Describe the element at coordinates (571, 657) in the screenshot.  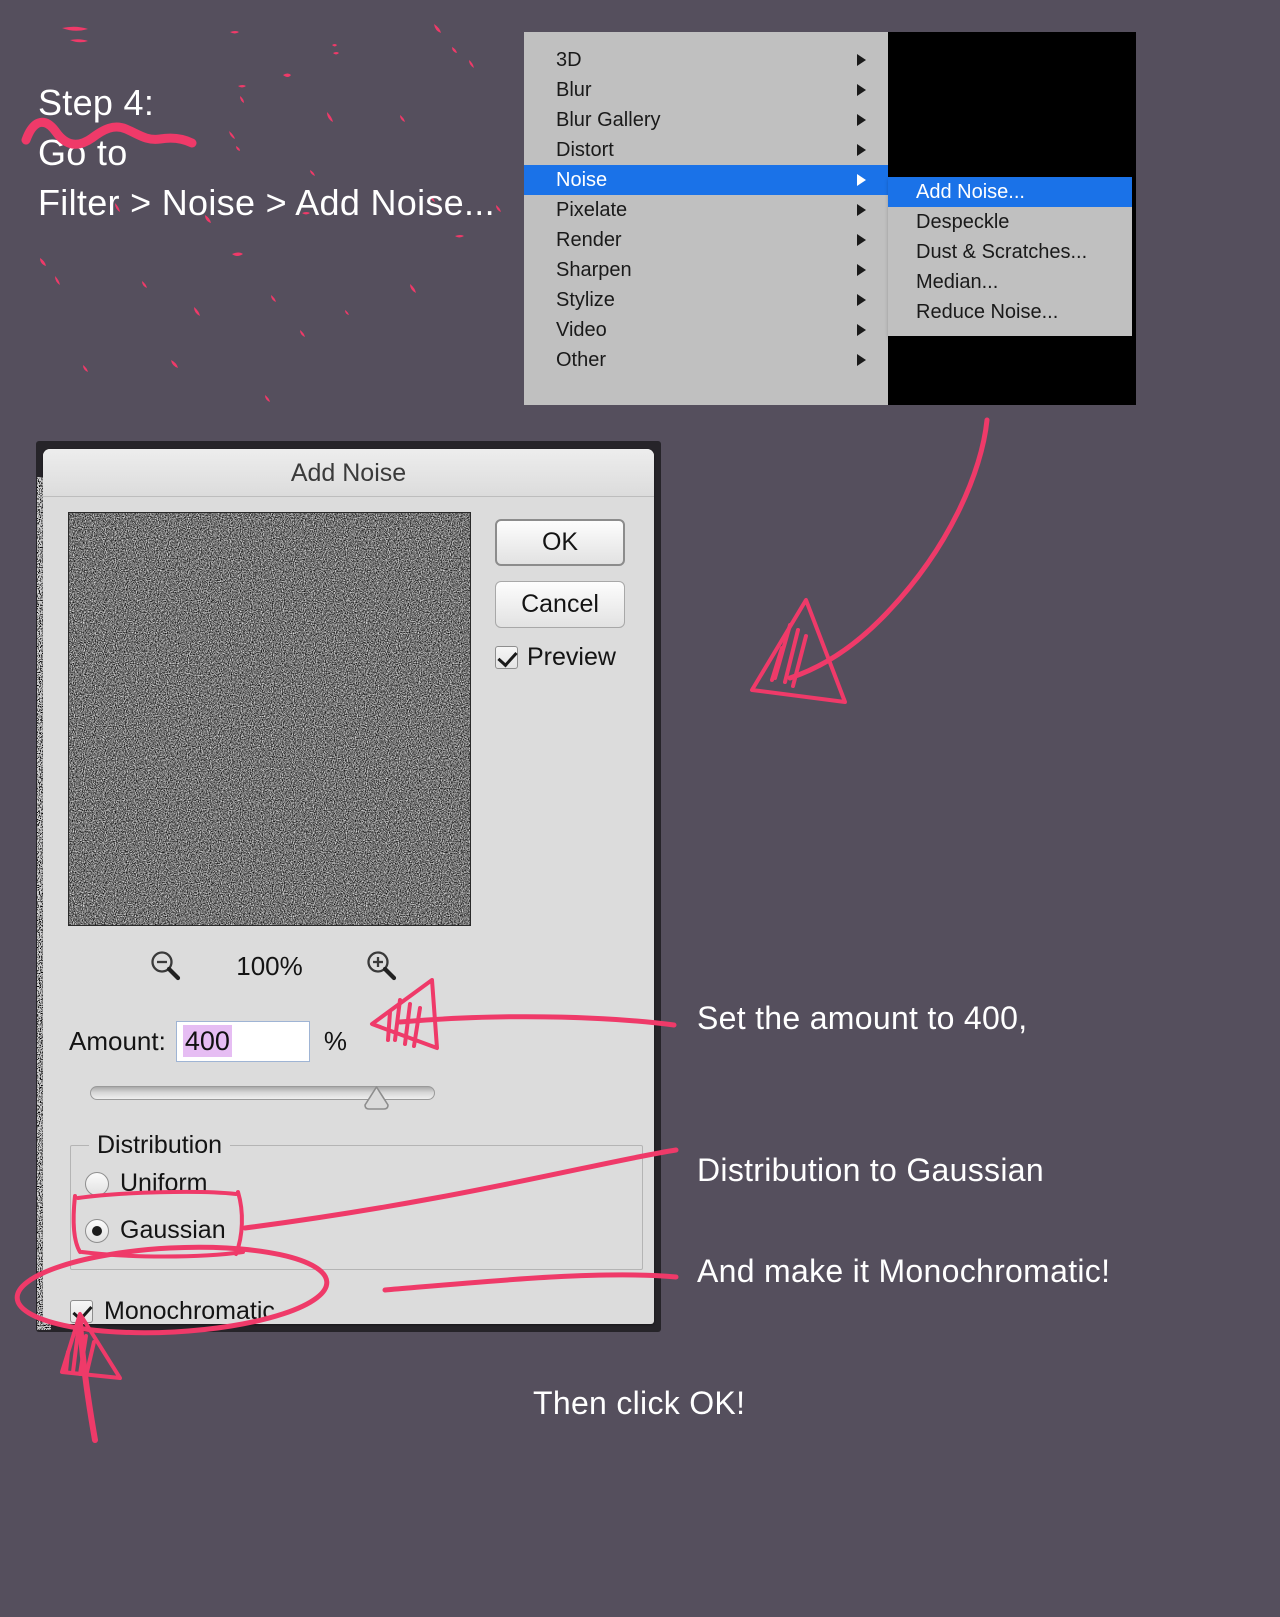
I see `preview-label: Preview` at that location.